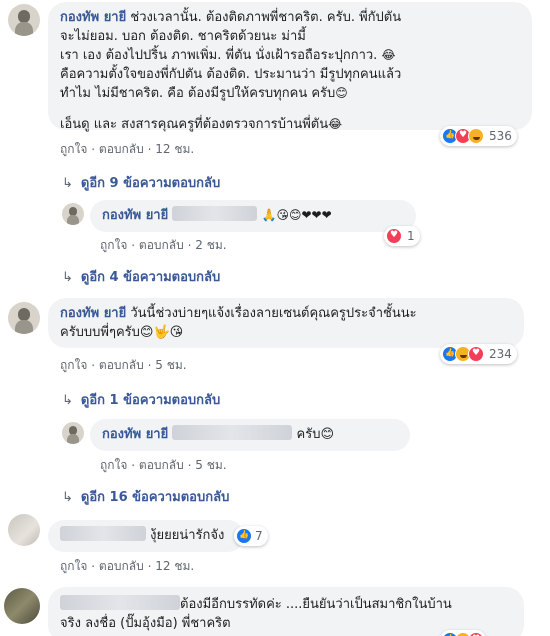  Describe the element at coordinates (145, 496) in the screenshot. I see `view-replies-link: ↳ ดูอีก 16 ข้อความตอบกลับ` at that location.